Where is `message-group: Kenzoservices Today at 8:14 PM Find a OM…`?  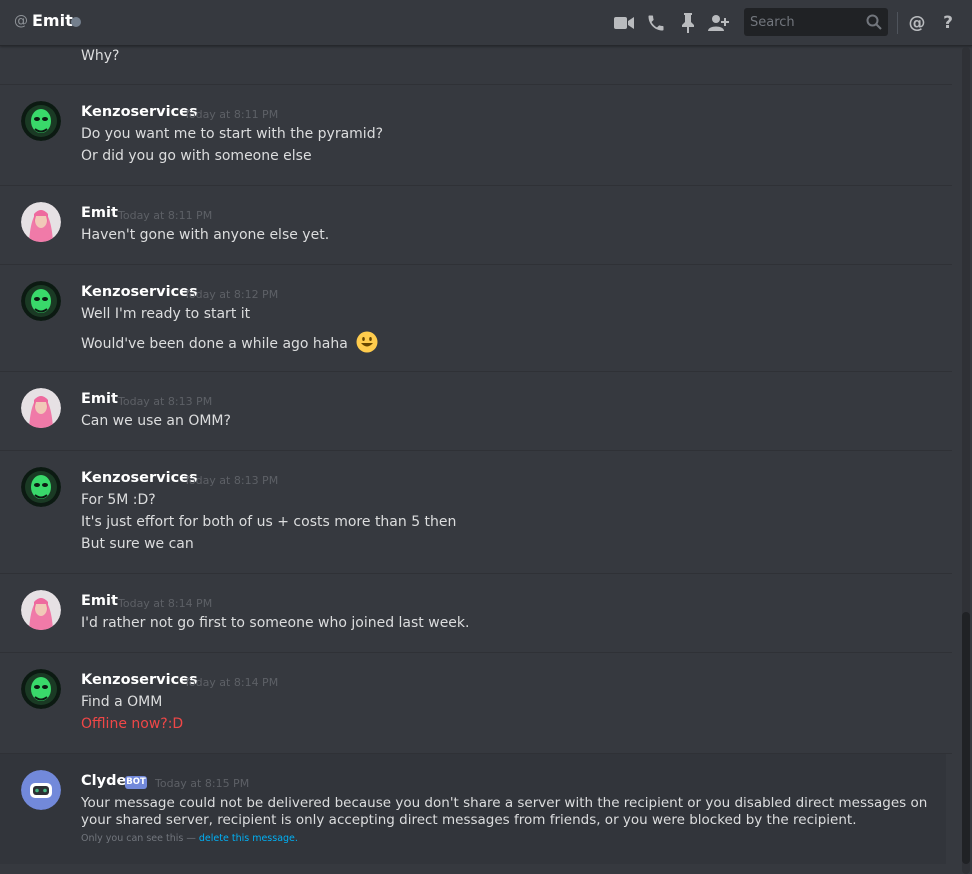
message-group: Kenzoservices Today at 8:14 PM Find a OM… is located at coordinates (476, 703).